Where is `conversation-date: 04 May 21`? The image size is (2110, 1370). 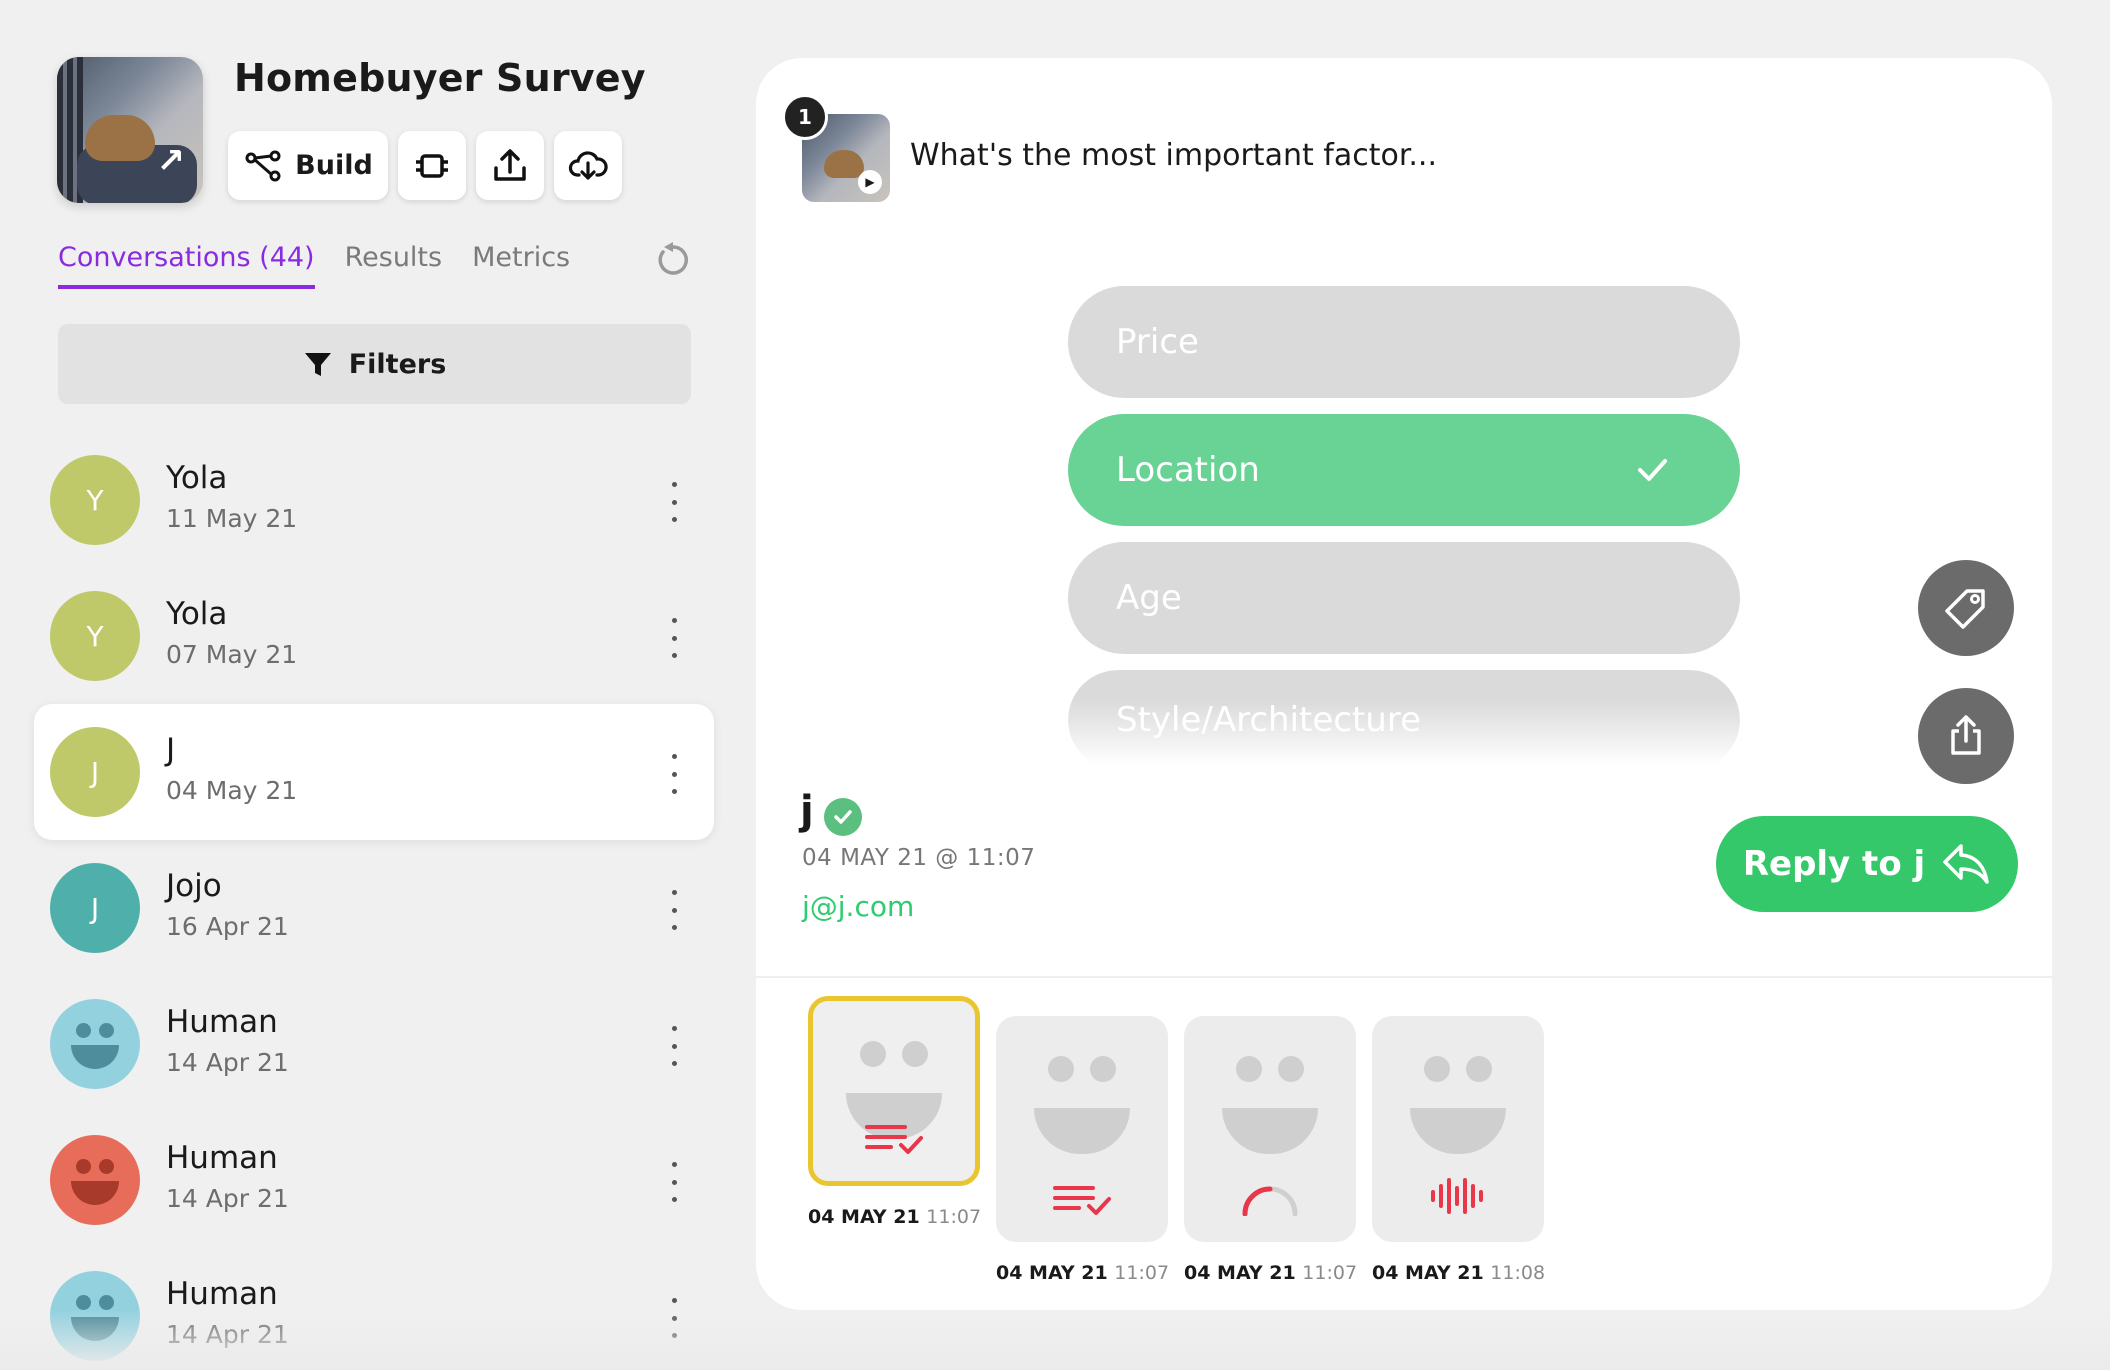
conversation-date: 04 May 21 is located at coordinates (232, 790).